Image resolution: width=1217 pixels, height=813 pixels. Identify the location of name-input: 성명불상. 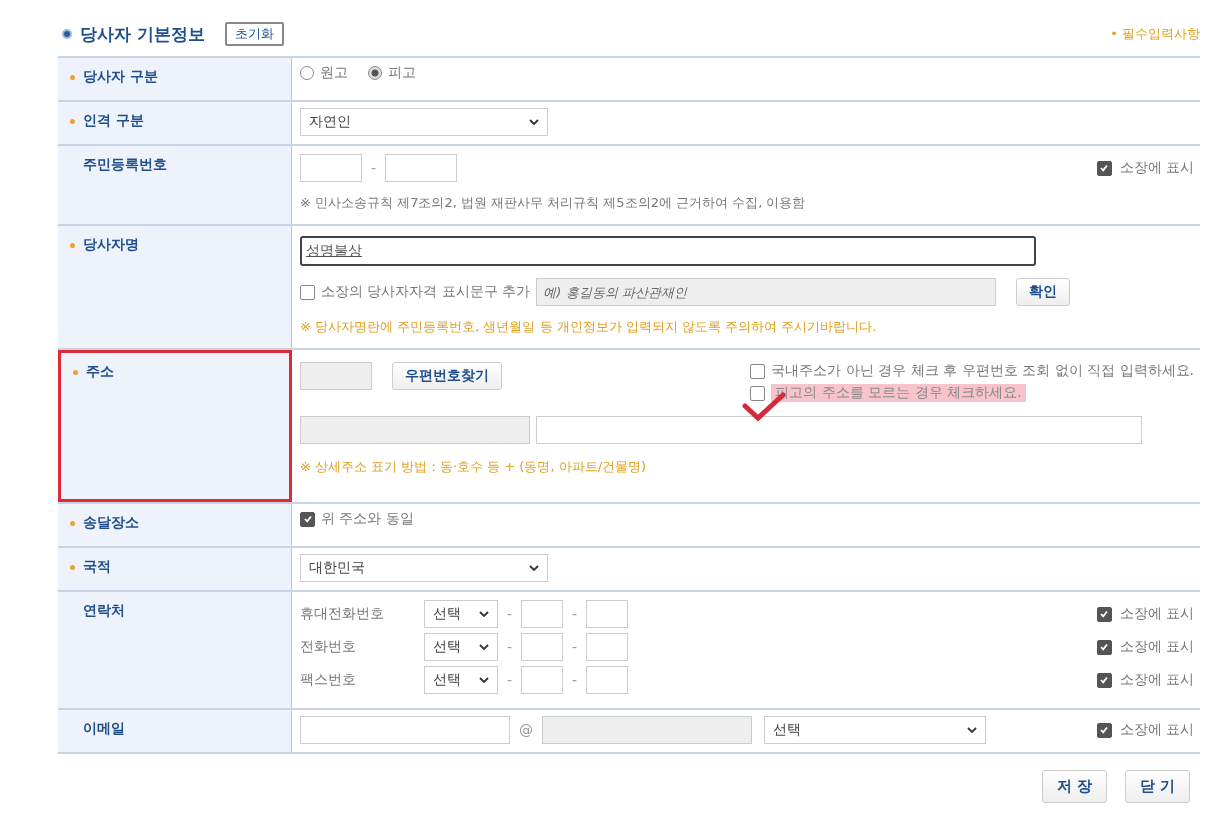
(668, 251).